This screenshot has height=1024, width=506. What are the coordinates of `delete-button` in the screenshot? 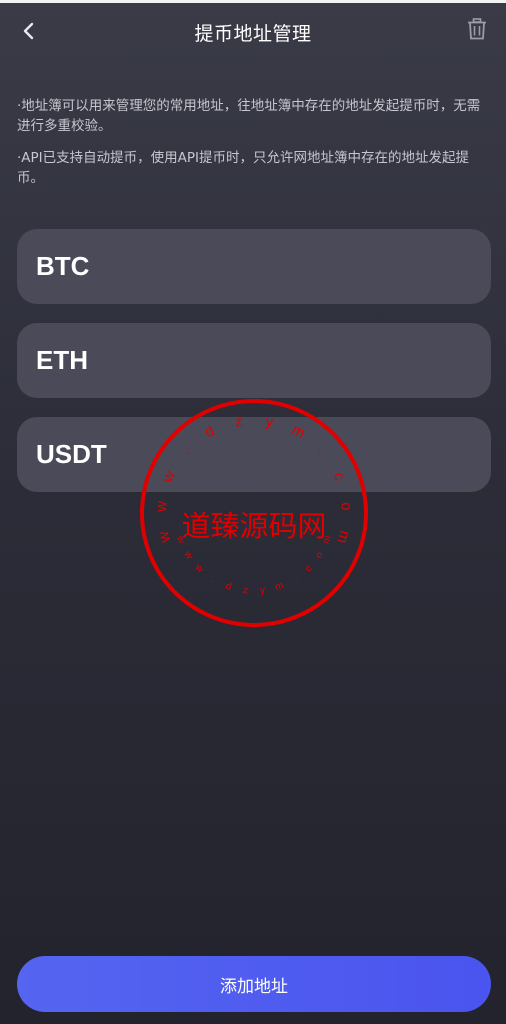 It's located at (477, 29).